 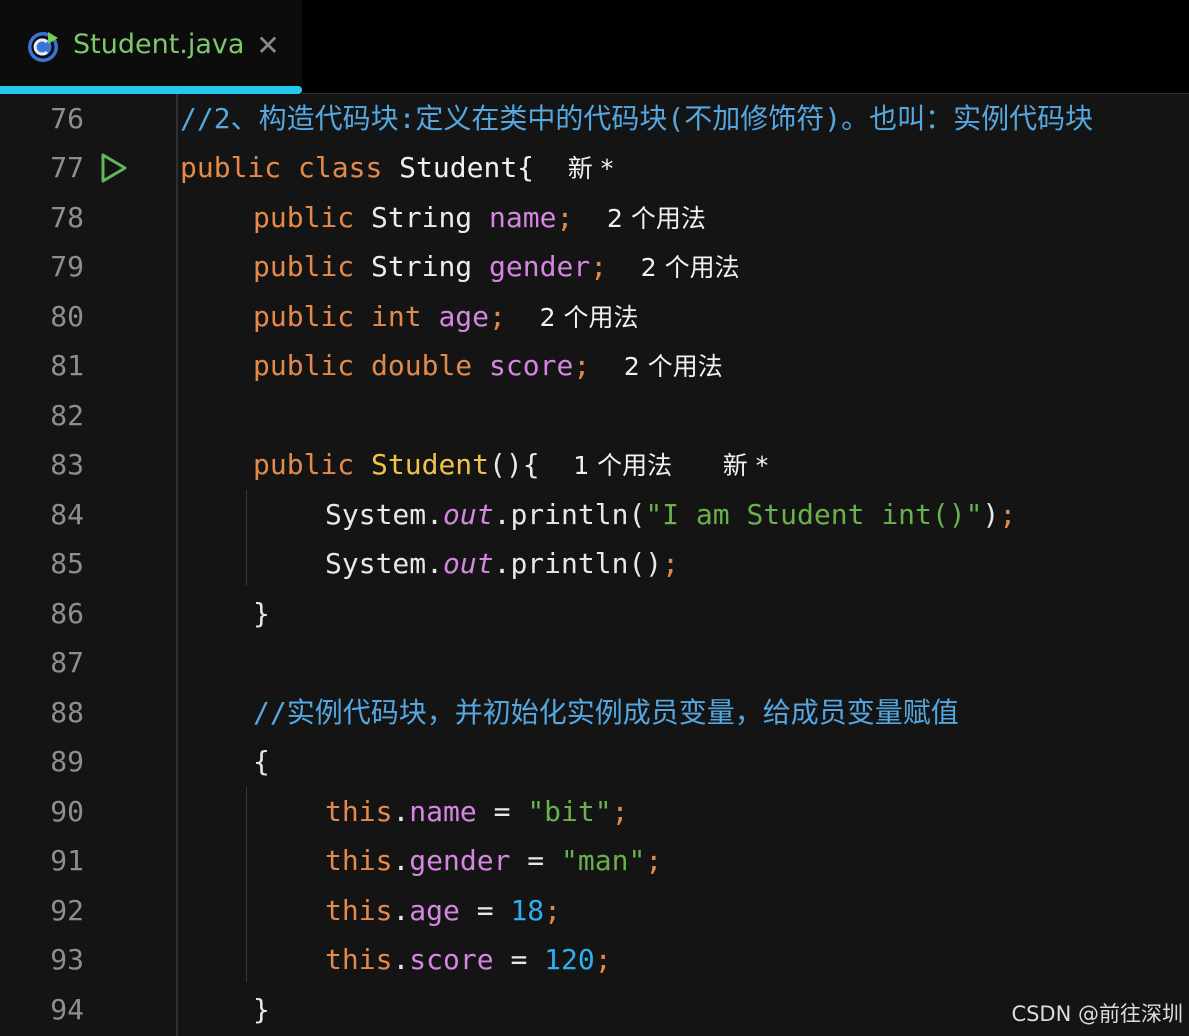 I want to click on primitive-type: int, so click(x=396, y=316).